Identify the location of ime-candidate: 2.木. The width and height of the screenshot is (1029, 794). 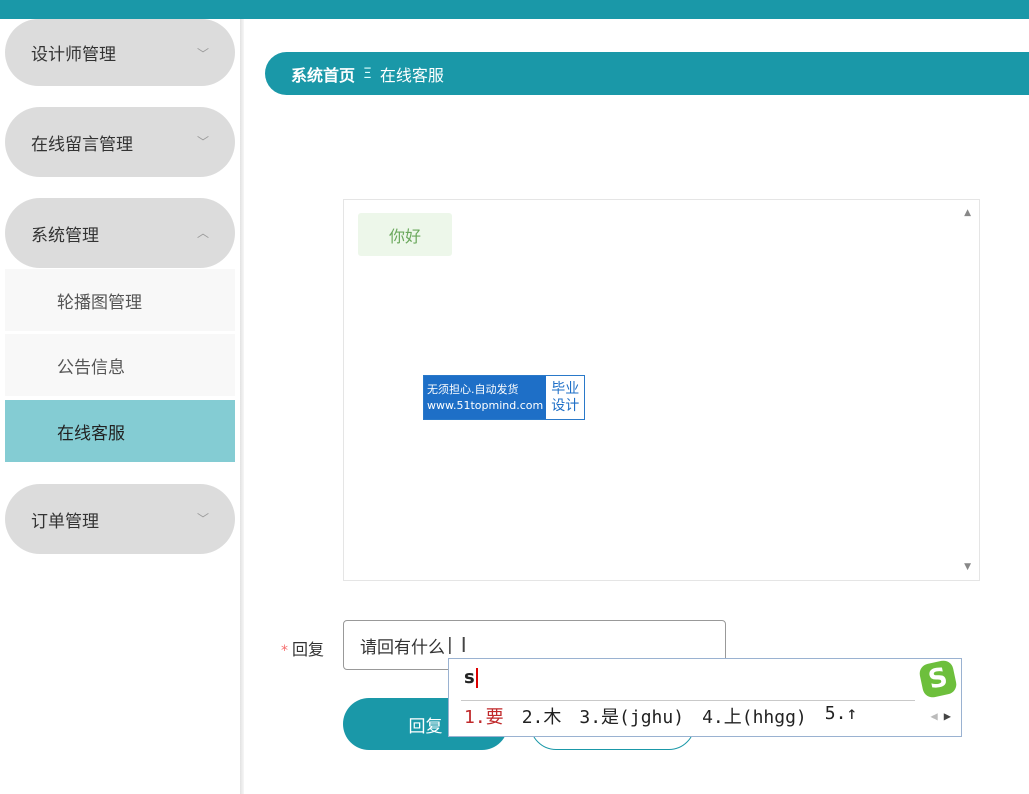
(542, 716).